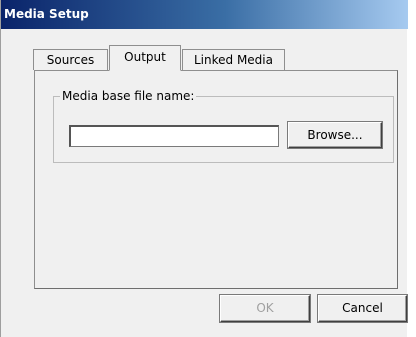 This screenshot has width=416, height=337. I want to click on window-title: Media Setup, so click(46, 14).